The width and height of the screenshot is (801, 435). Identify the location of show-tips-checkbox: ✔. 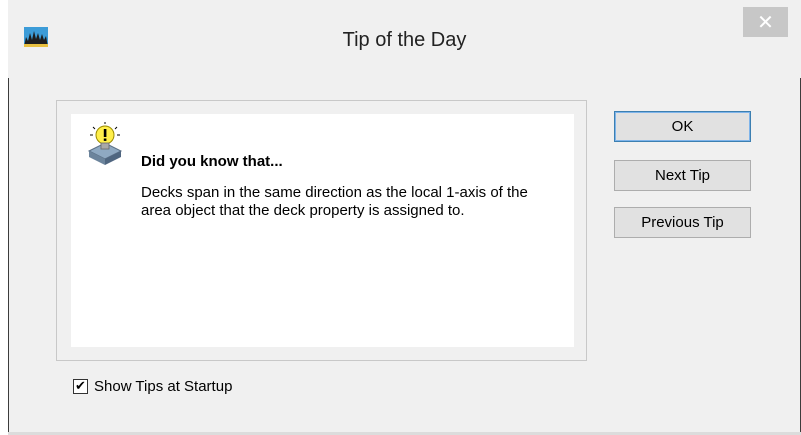
(80, 386).